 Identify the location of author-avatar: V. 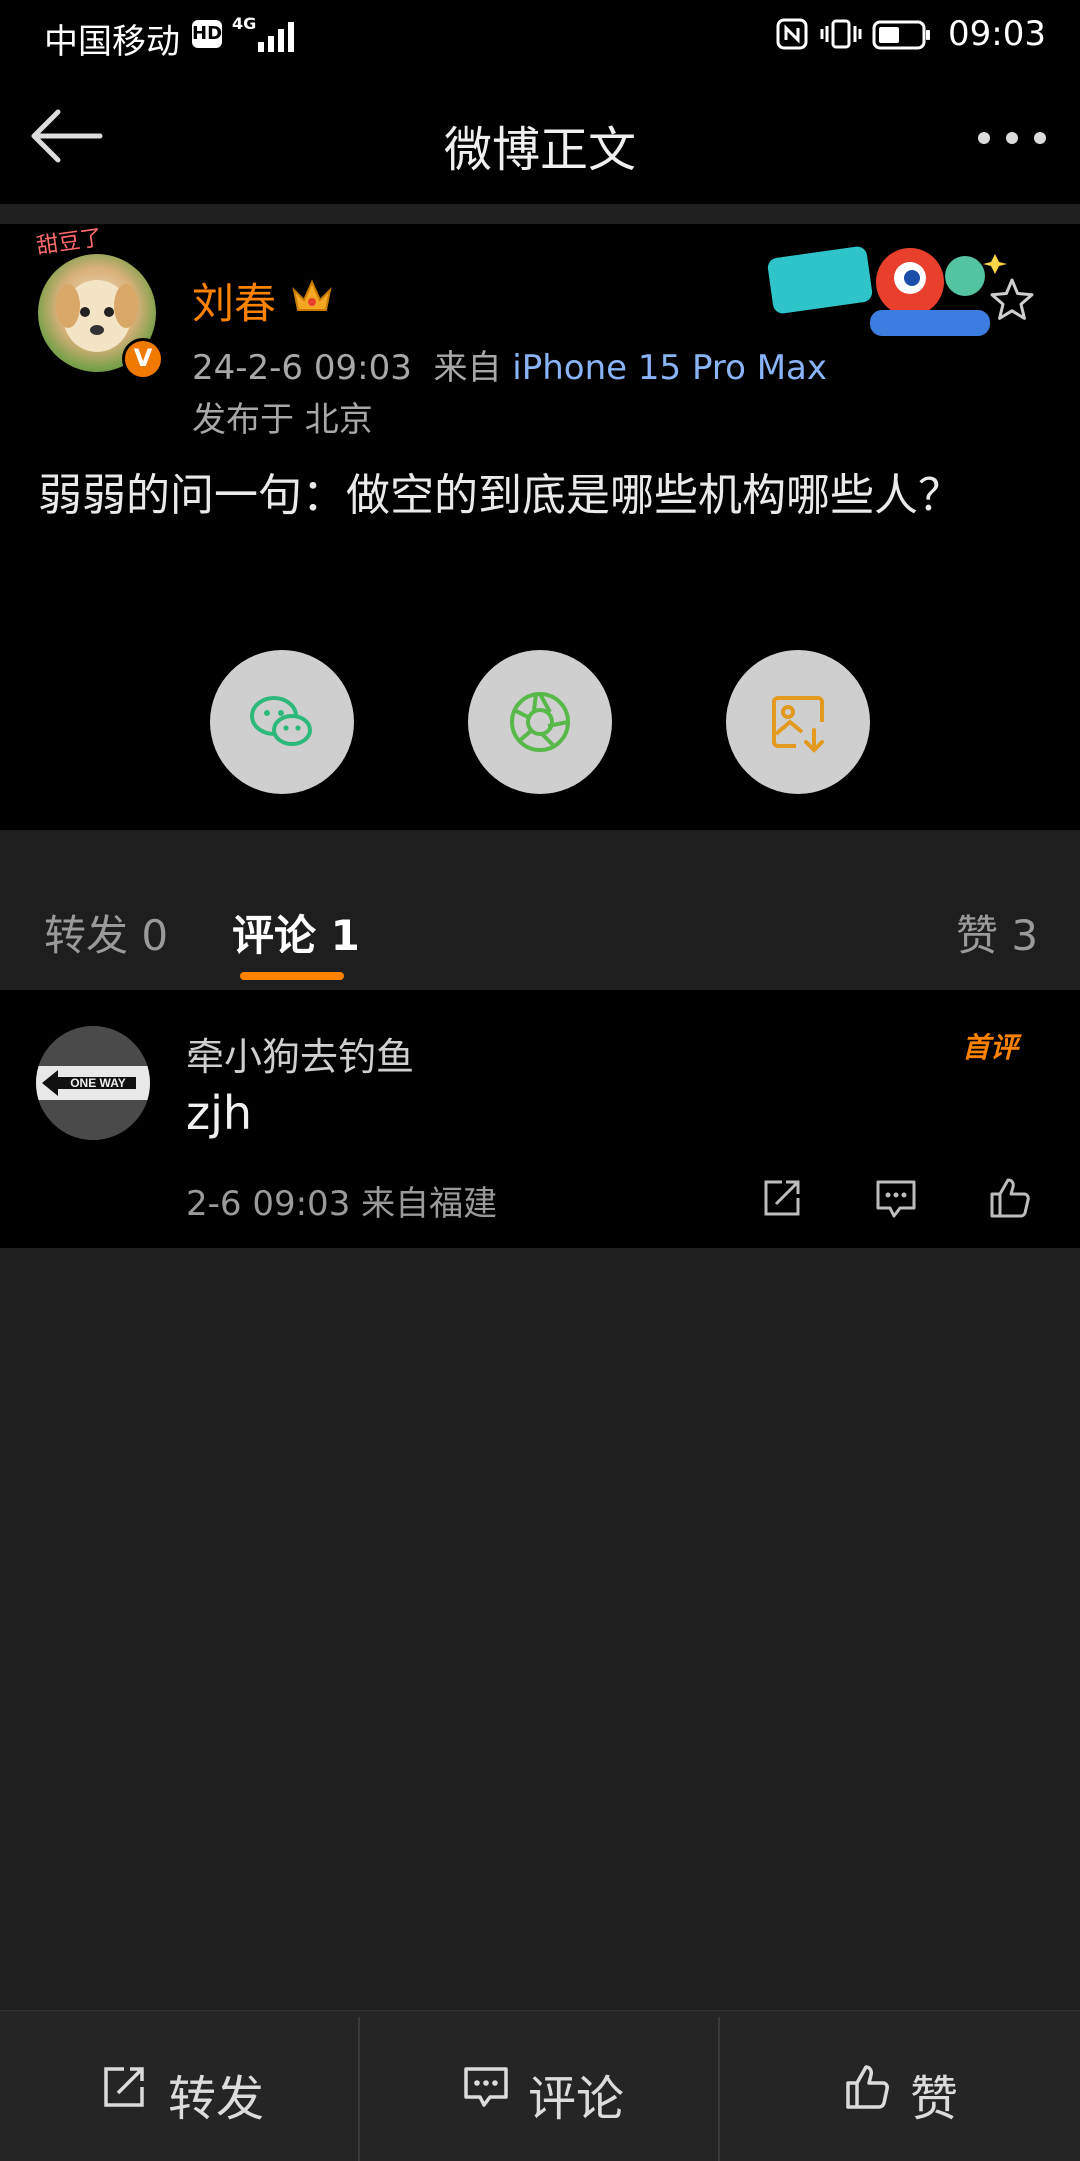
(101, 317).